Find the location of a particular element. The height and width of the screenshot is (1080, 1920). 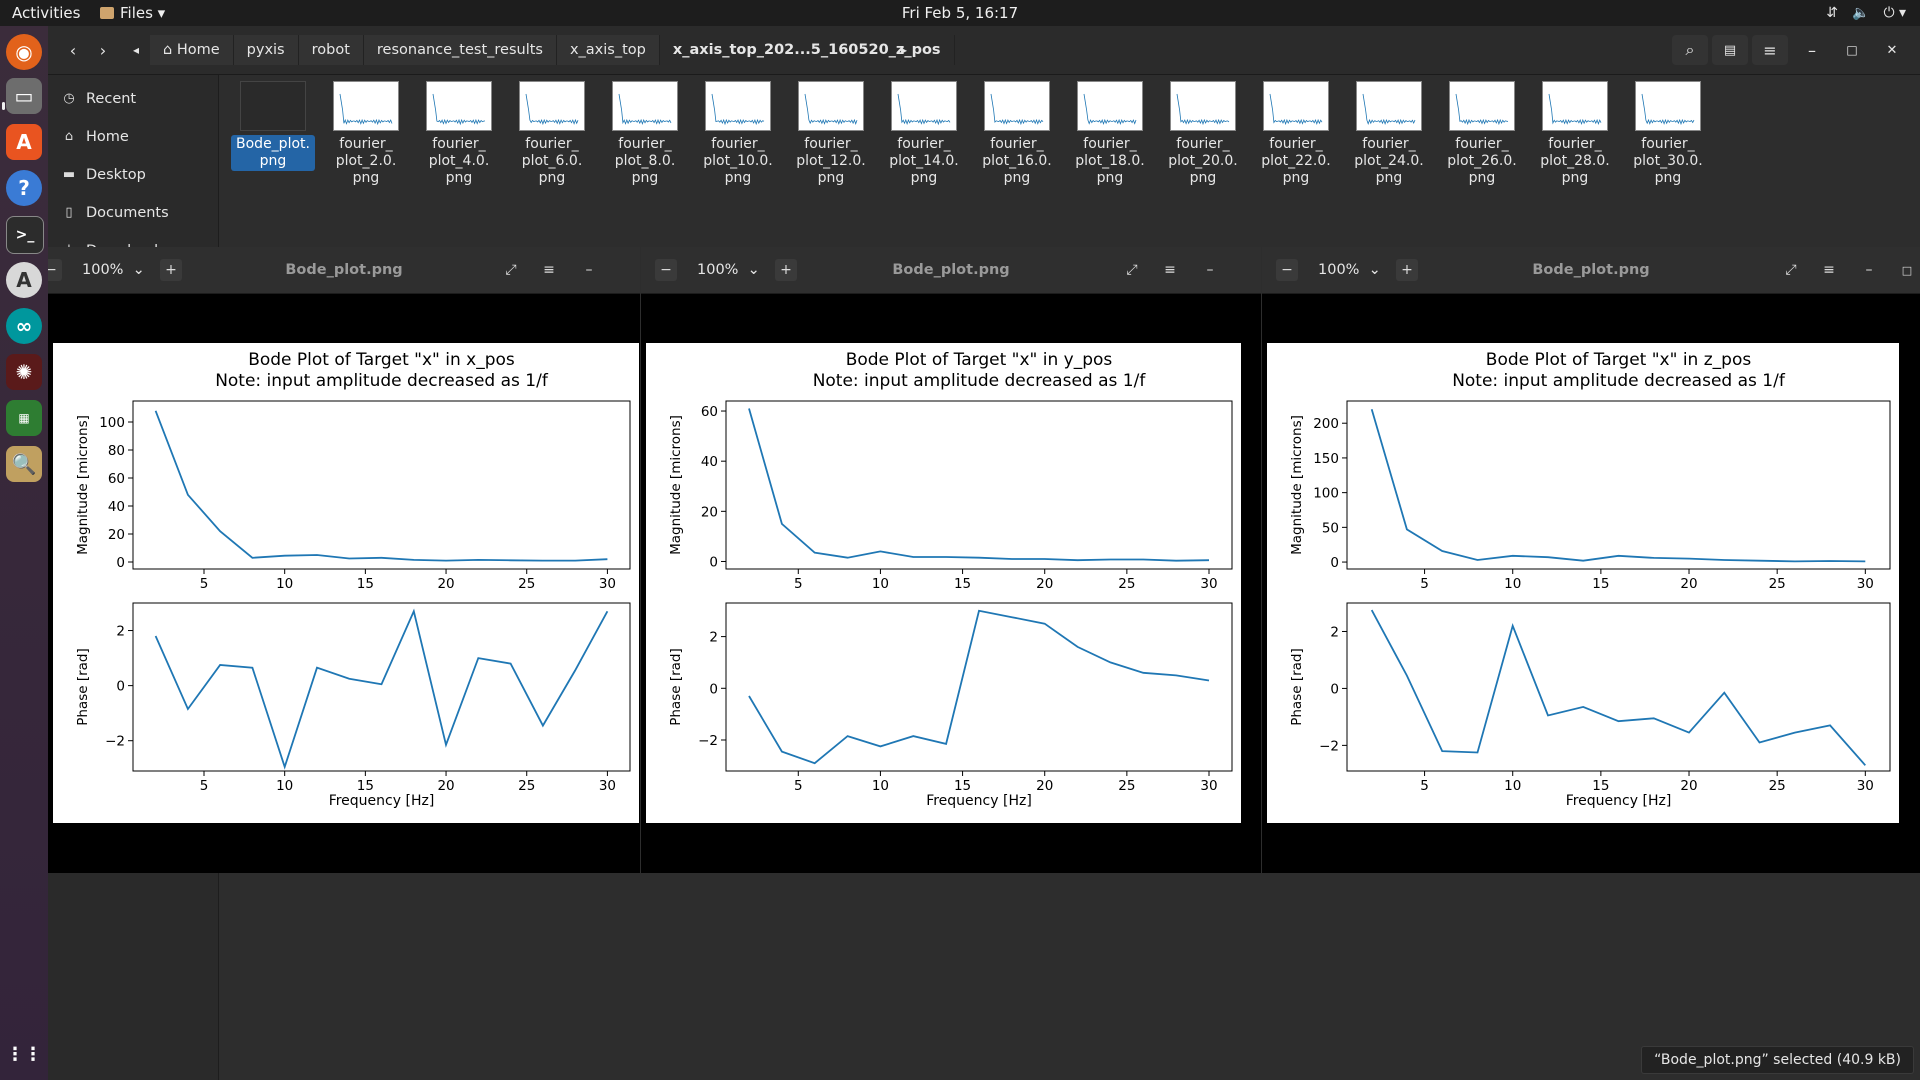

magnitude-series-line is located at coordinates (979, 485).